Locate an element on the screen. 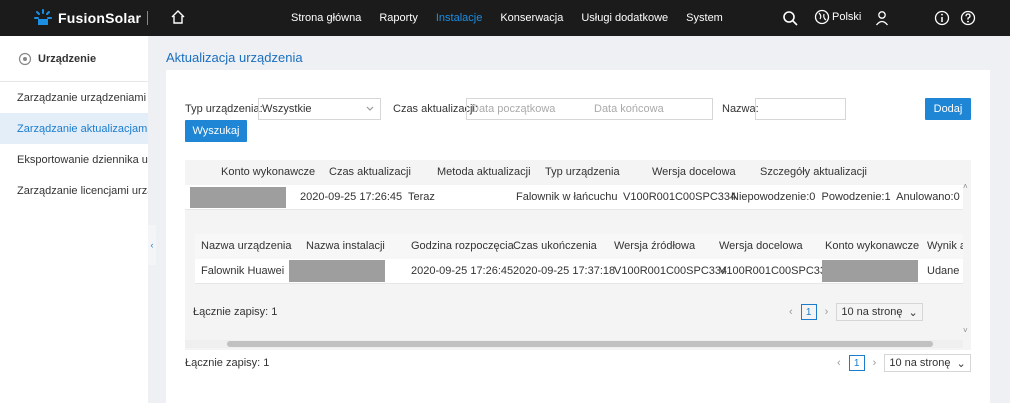 This screenshot has height=403, width=1010. column-header: Typ urządzenia is located at coordinates (582, 172).